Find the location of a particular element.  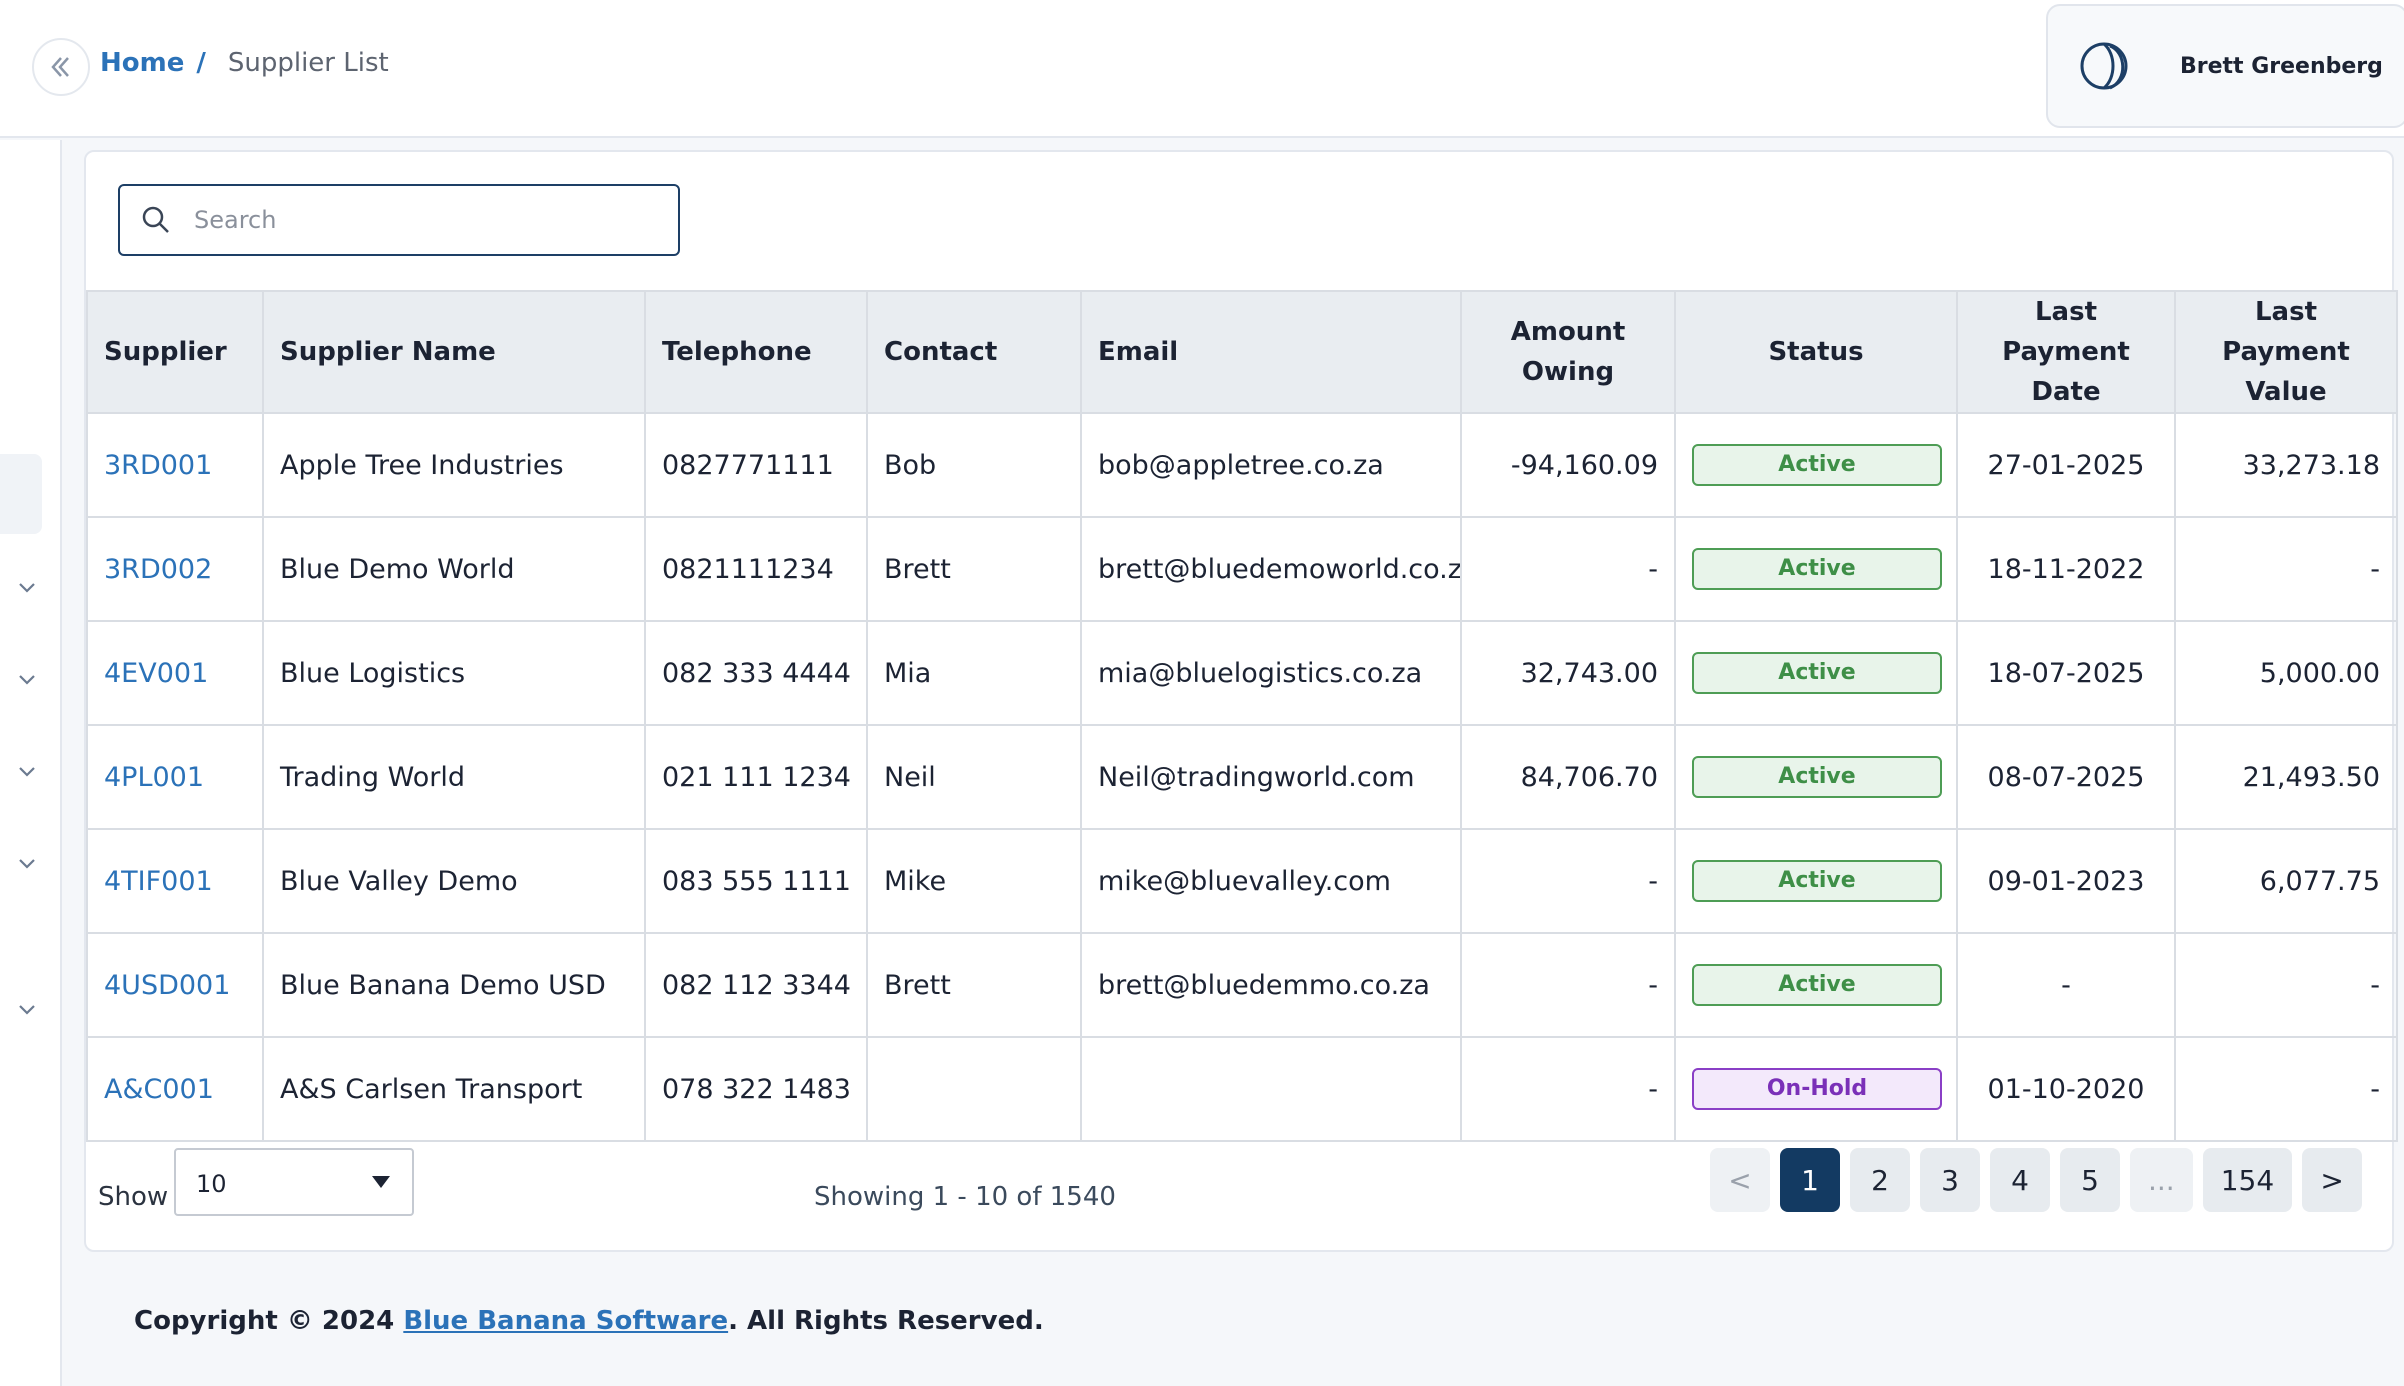

column-header-amount-owing: Amount Owing is located at coordinates (1568, 352).